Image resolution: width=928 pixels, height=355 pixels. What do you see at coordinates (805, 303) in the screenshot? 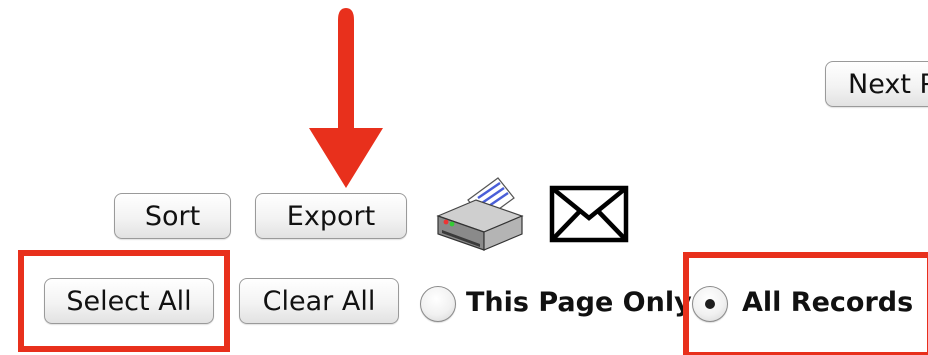
I see `all-records-highlight-box` at bounding box center [805, 303].